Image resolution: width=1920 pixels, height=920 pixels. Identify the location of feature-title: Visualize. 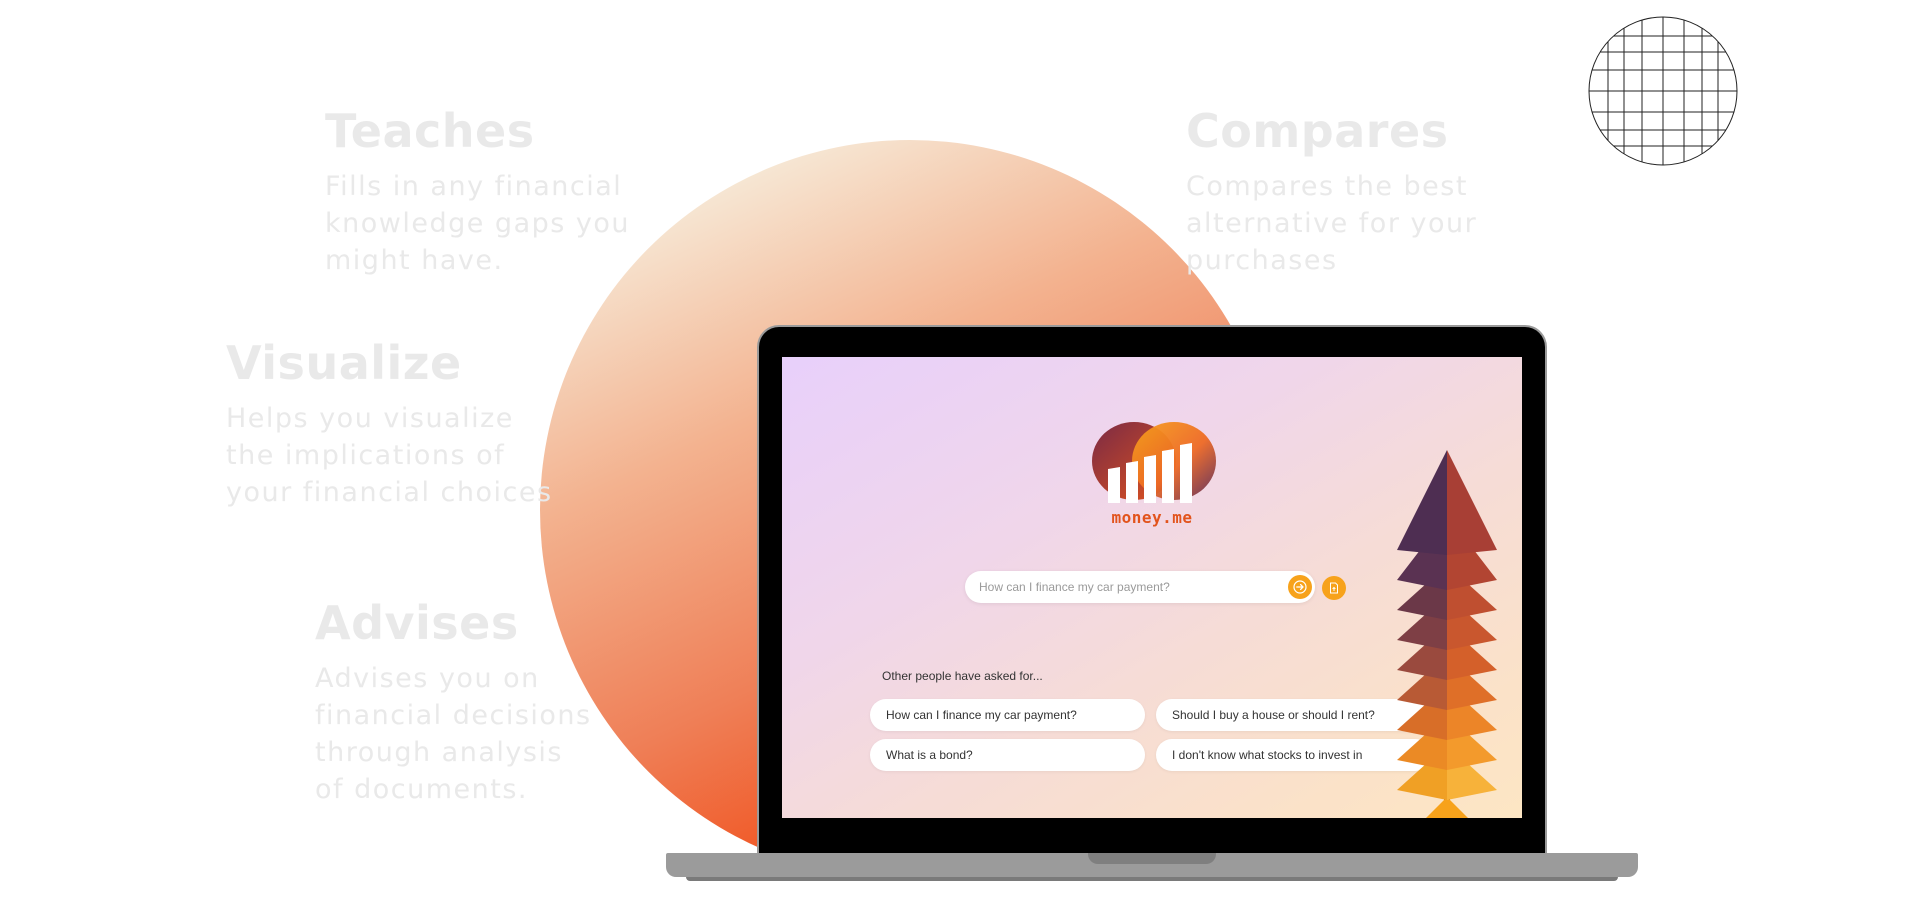
(344, 363).